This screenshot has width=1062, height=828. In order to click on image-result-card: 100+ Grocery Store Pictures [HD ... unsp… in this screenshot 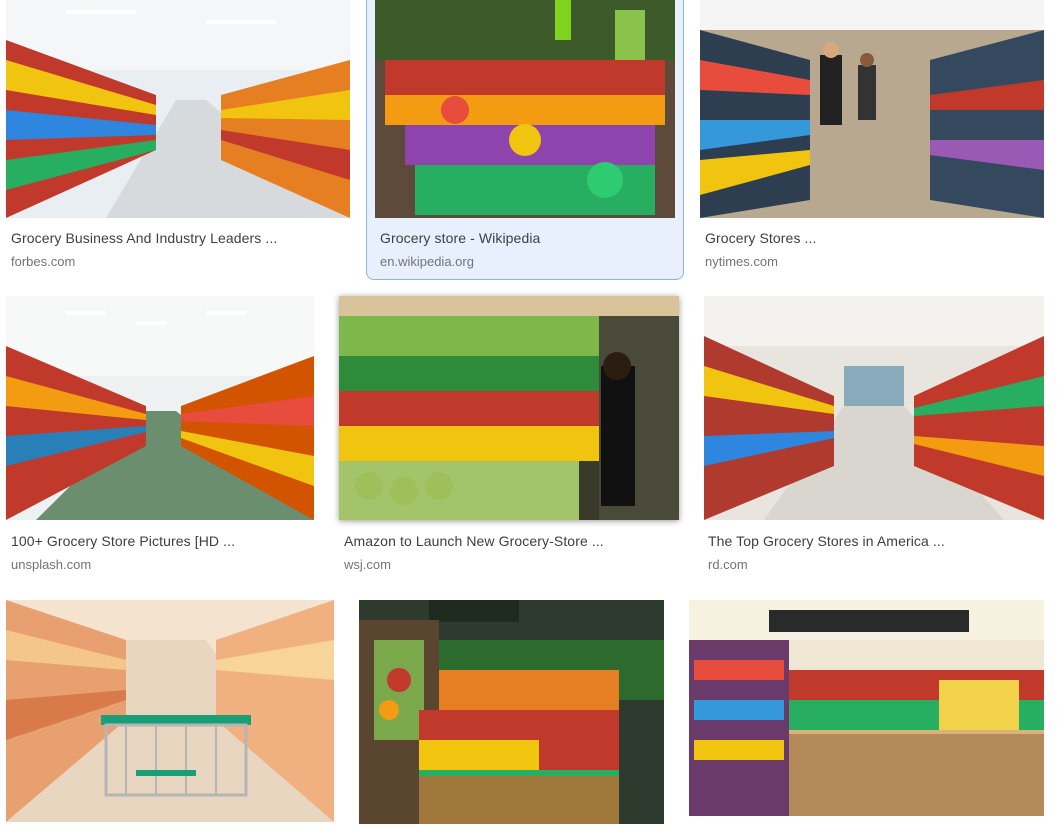, I will do `click(157, 436)`.